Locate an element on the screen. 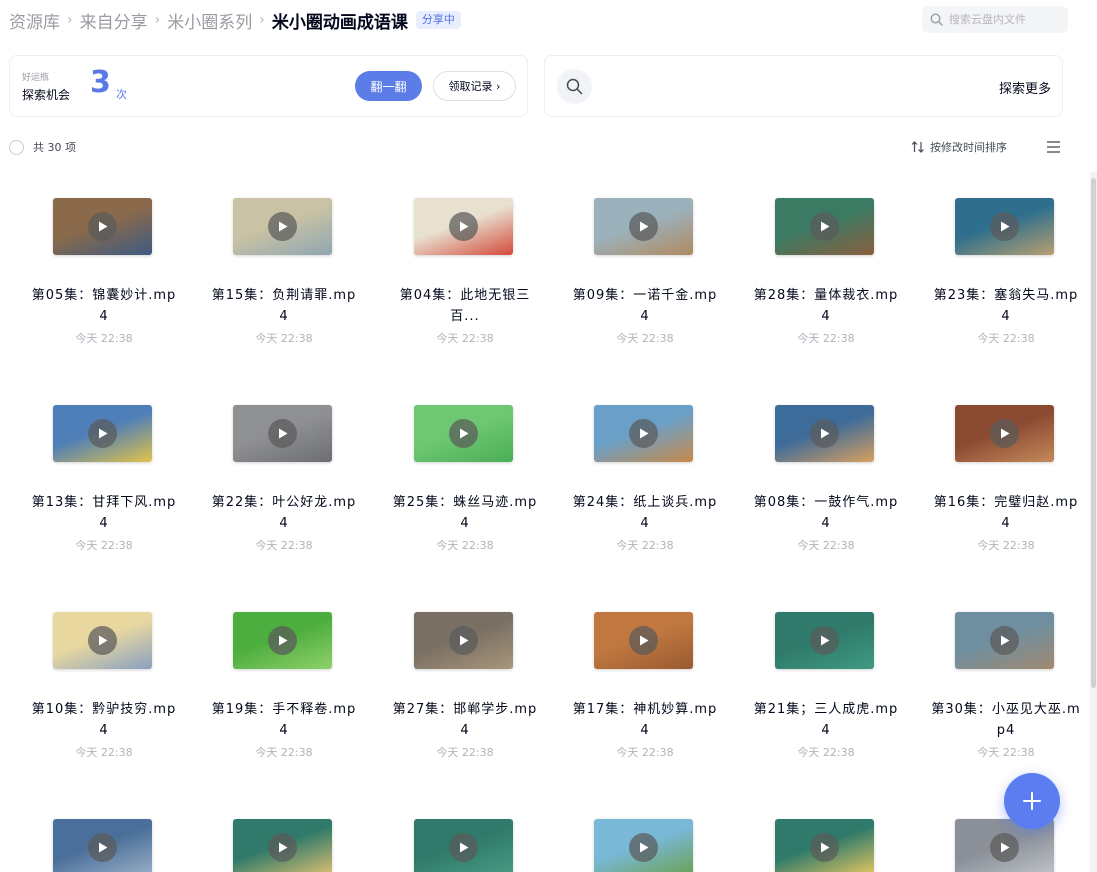  flip-button: 翻一翻 is located at coordinates (388, 86).